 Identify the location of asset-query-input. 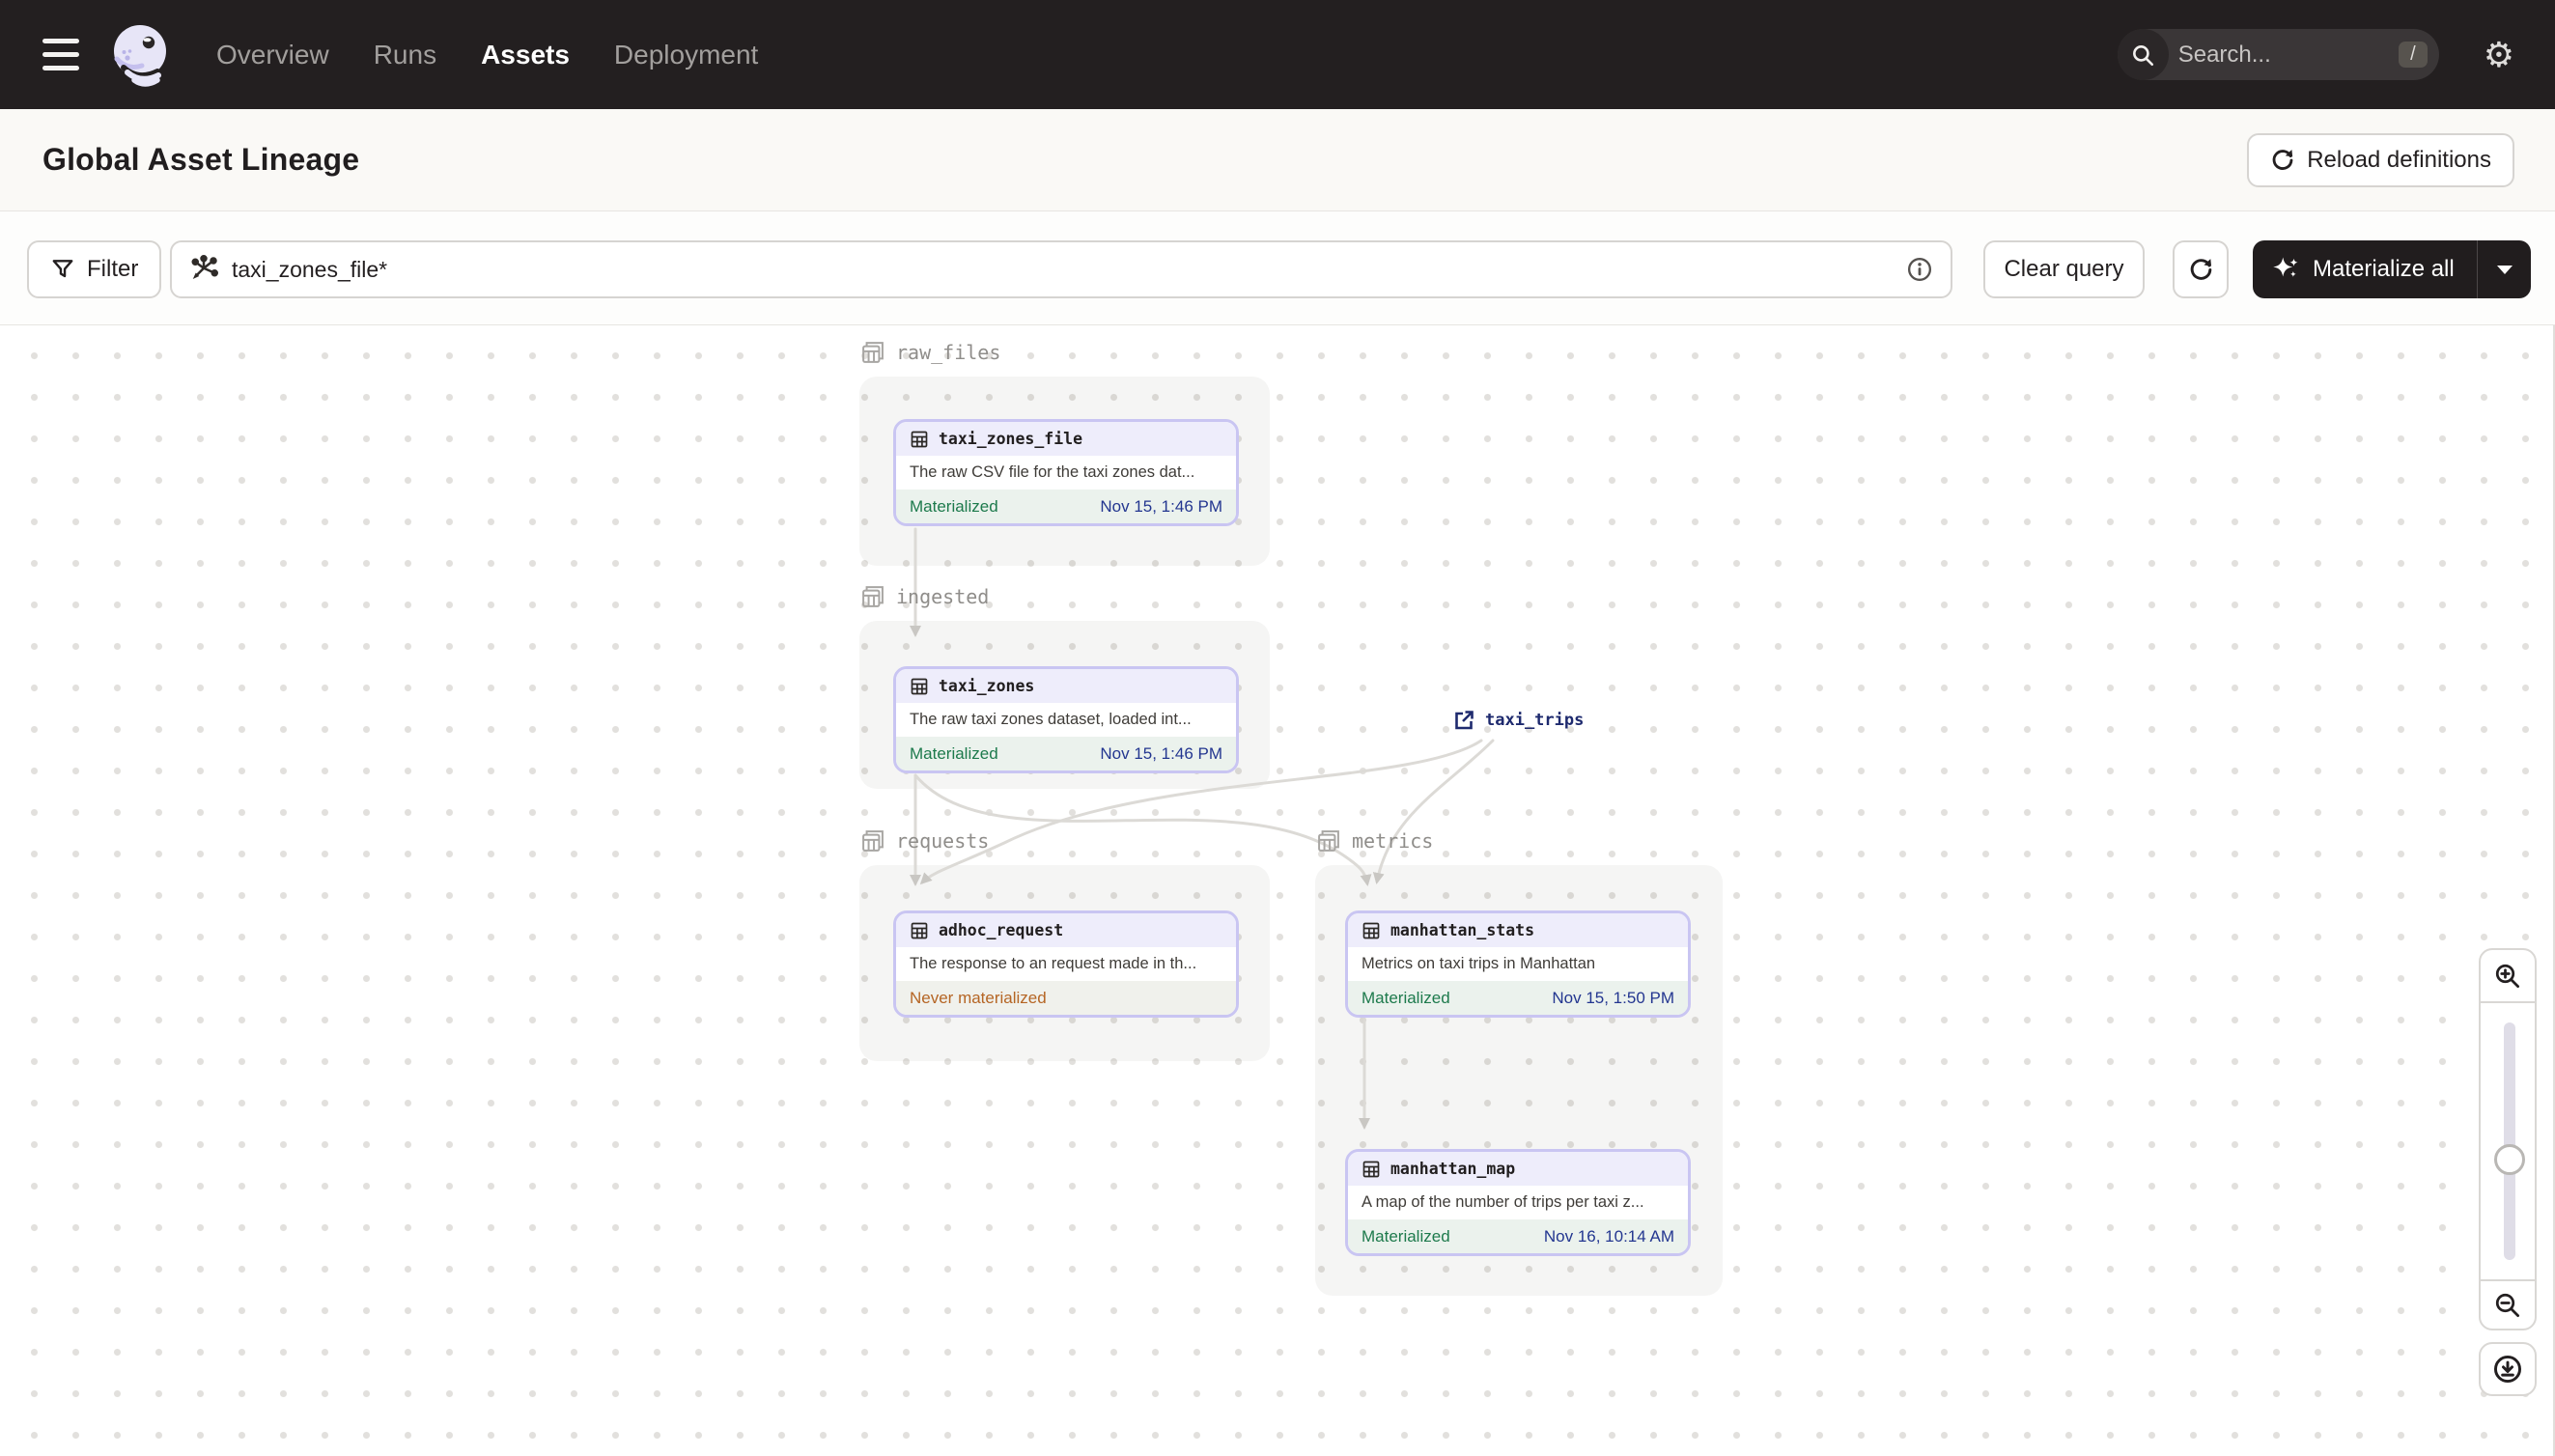
(1062, 269).